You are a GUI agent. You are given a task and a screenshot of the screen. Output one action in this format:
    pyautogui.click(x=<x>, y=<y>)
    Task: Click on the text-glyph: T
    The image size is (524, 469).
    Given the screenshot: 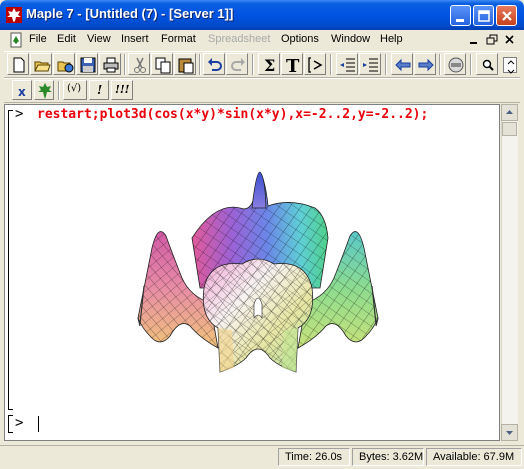 What is the action you would take?
    pyautogui.click(x=293, y=66)
    